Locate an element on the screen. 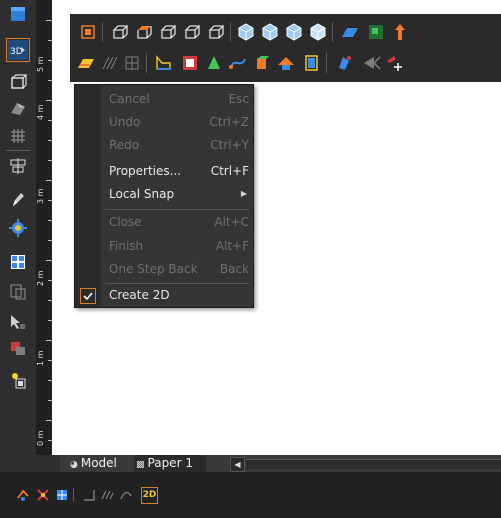 The image size is (501, 518). ruler-label: 3 m is located at coordinates (40, 196).